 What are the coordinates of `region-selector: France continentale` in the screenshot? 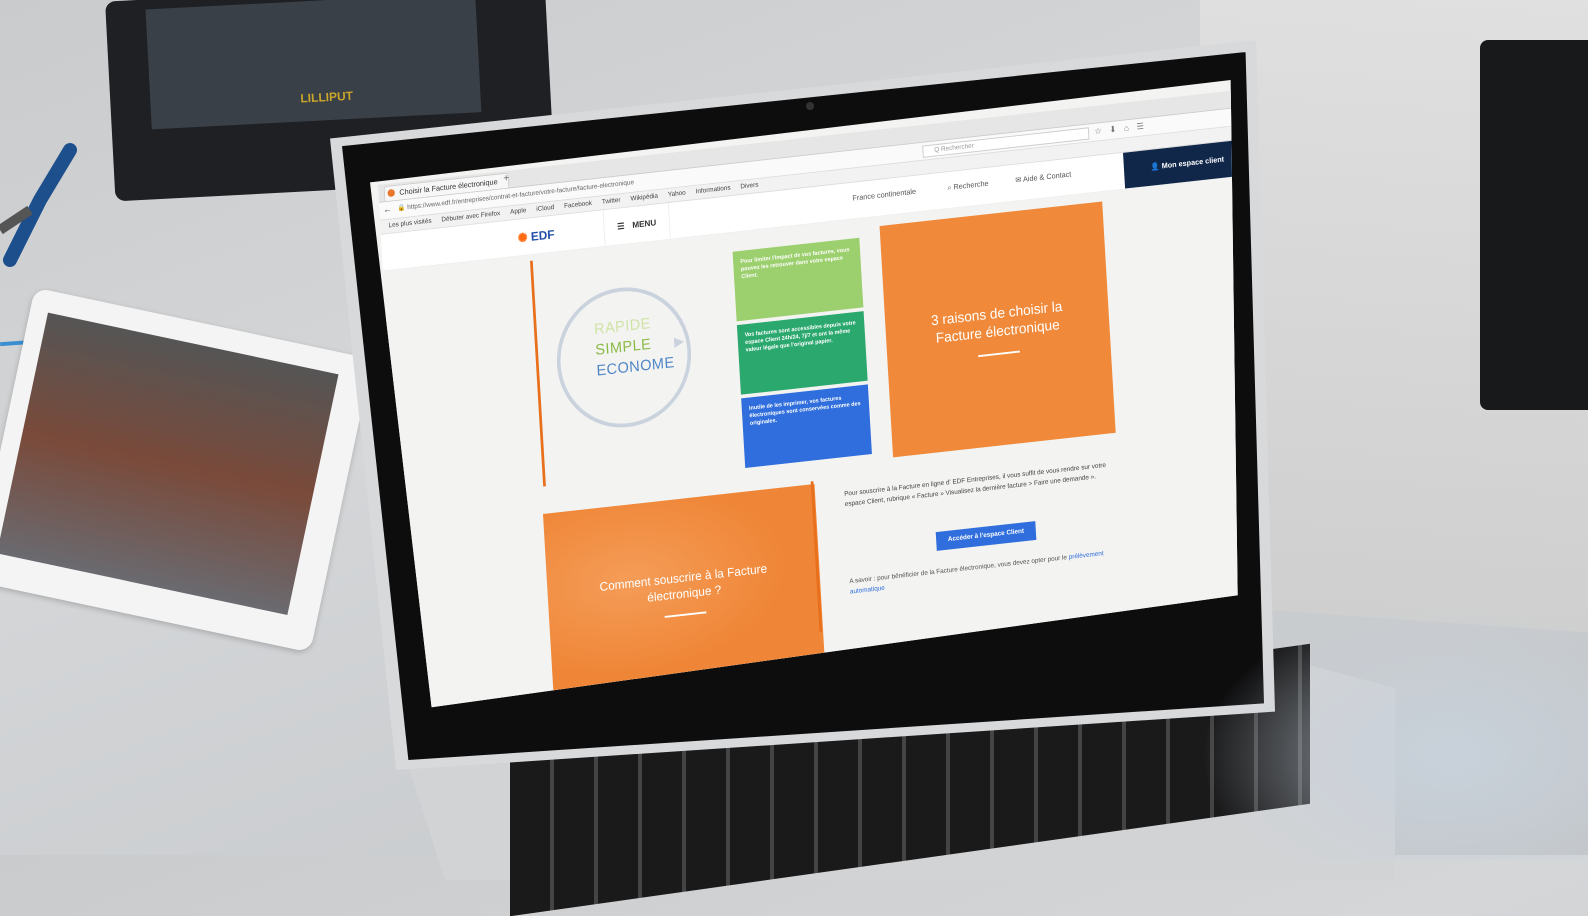 It's located at (884, 194).